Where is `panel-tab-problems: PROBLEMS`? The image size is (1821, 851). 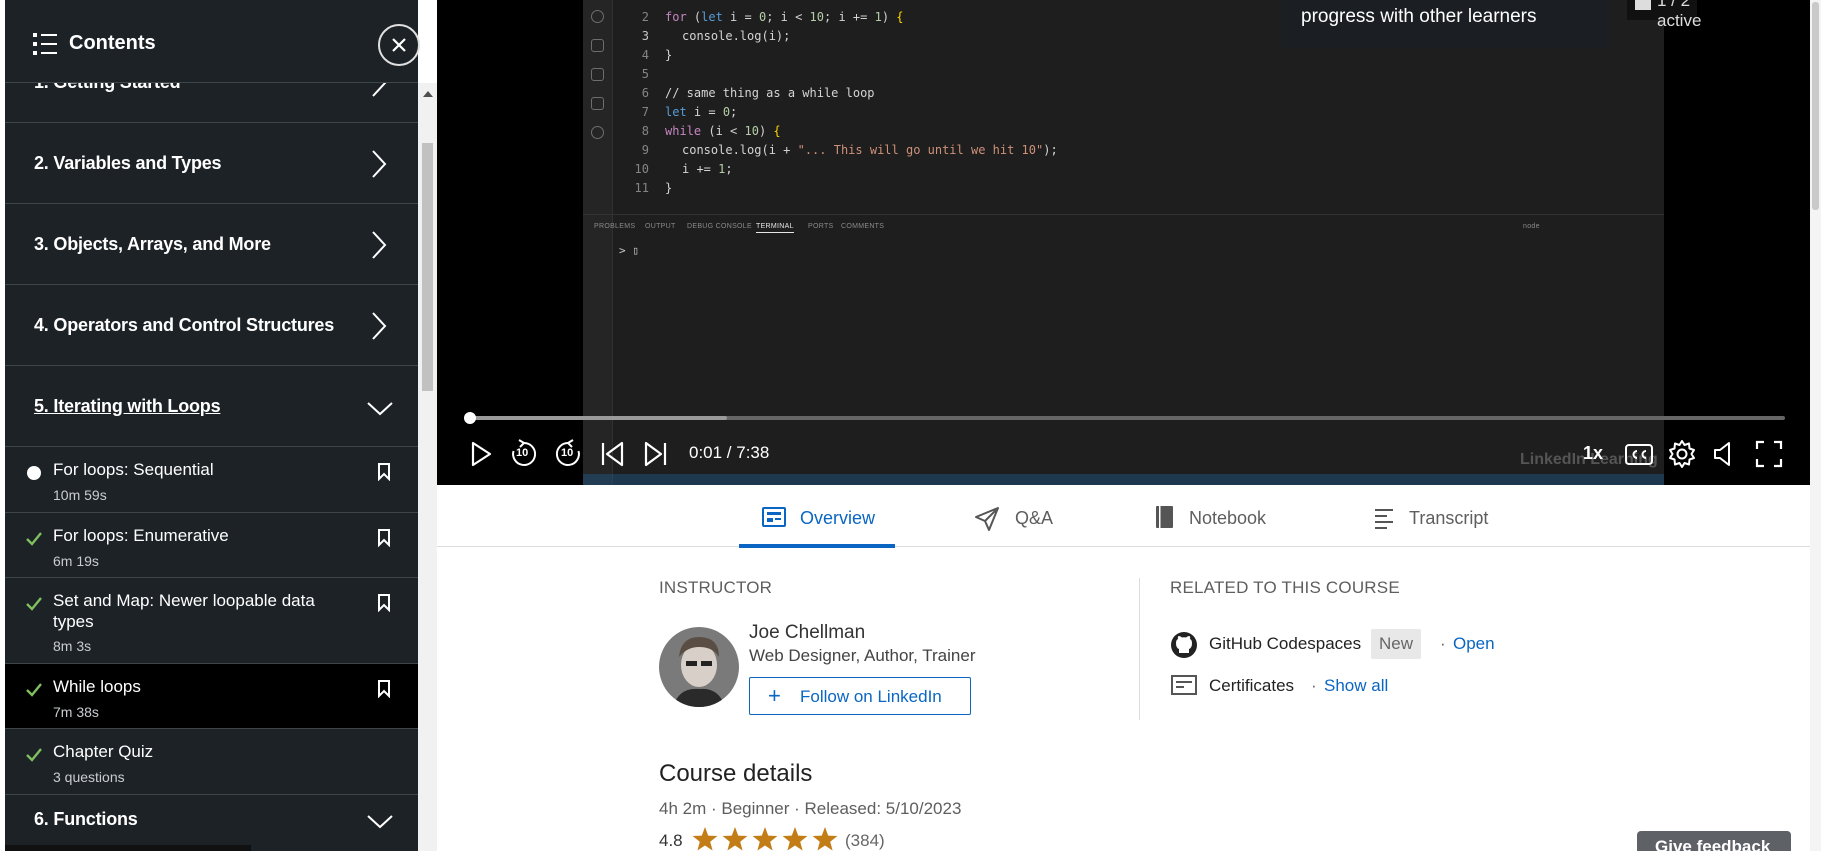 panel-tab-problems: PROBLEMS is located at coordinates (615, 226).